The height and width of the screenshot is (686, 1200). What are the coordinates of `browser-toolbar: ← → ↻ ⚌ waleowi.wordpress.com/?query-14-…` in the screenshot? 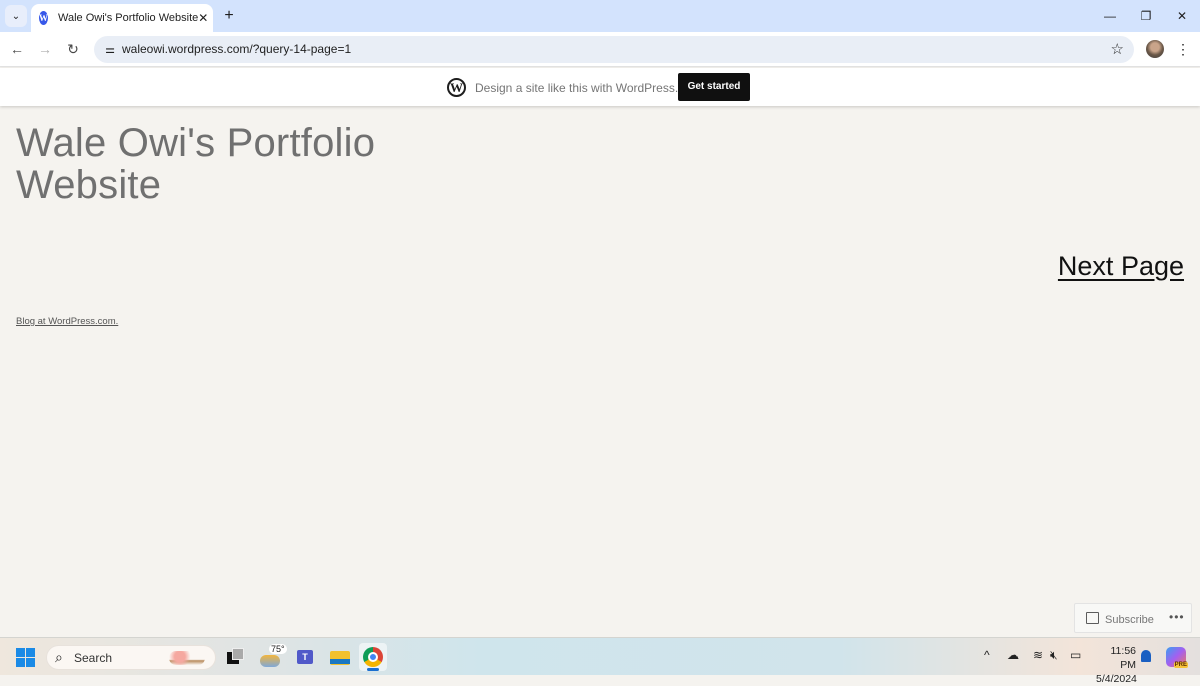 It's located at (600, 49).